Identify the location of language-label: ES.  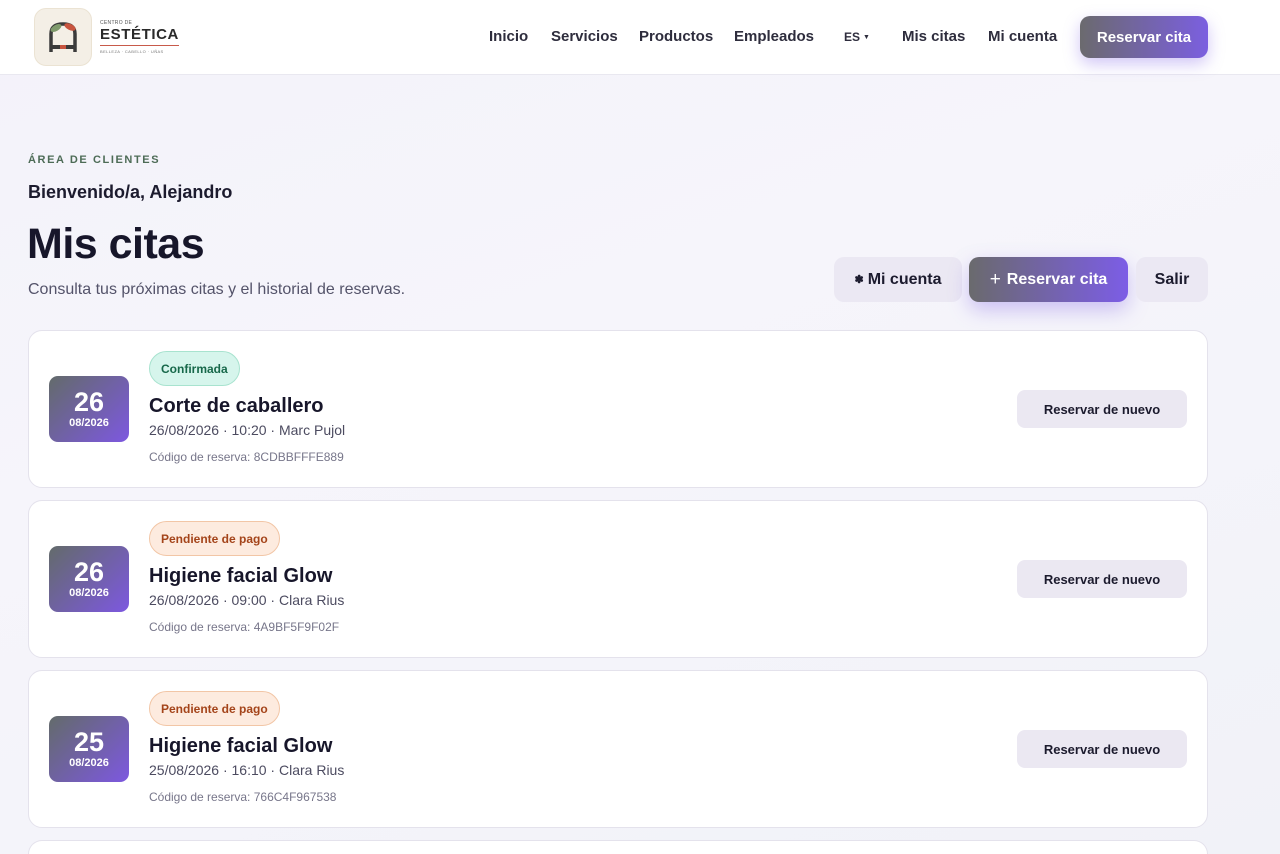
(852, 37).